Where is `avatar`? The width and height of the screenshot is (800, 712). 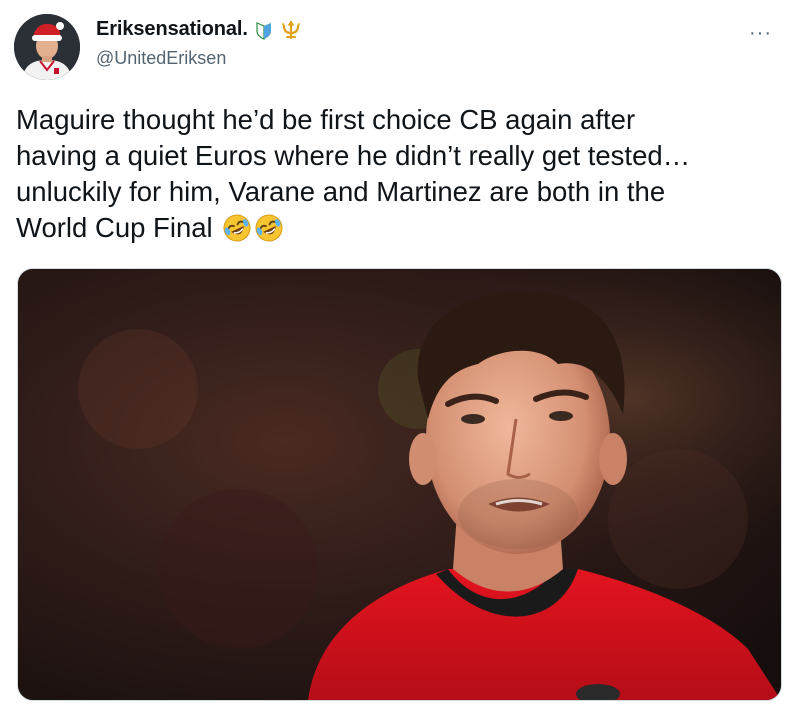 avatar is located at coordinates (47, 47).